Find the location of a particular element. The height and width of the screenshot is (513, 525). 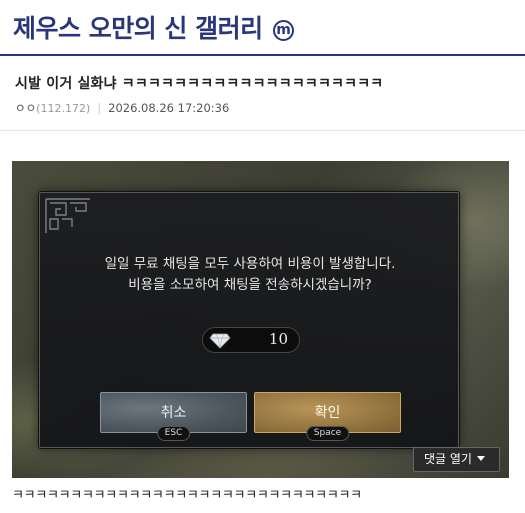

cancel-button: 취소 ESC is located at coordinates (173, 416).